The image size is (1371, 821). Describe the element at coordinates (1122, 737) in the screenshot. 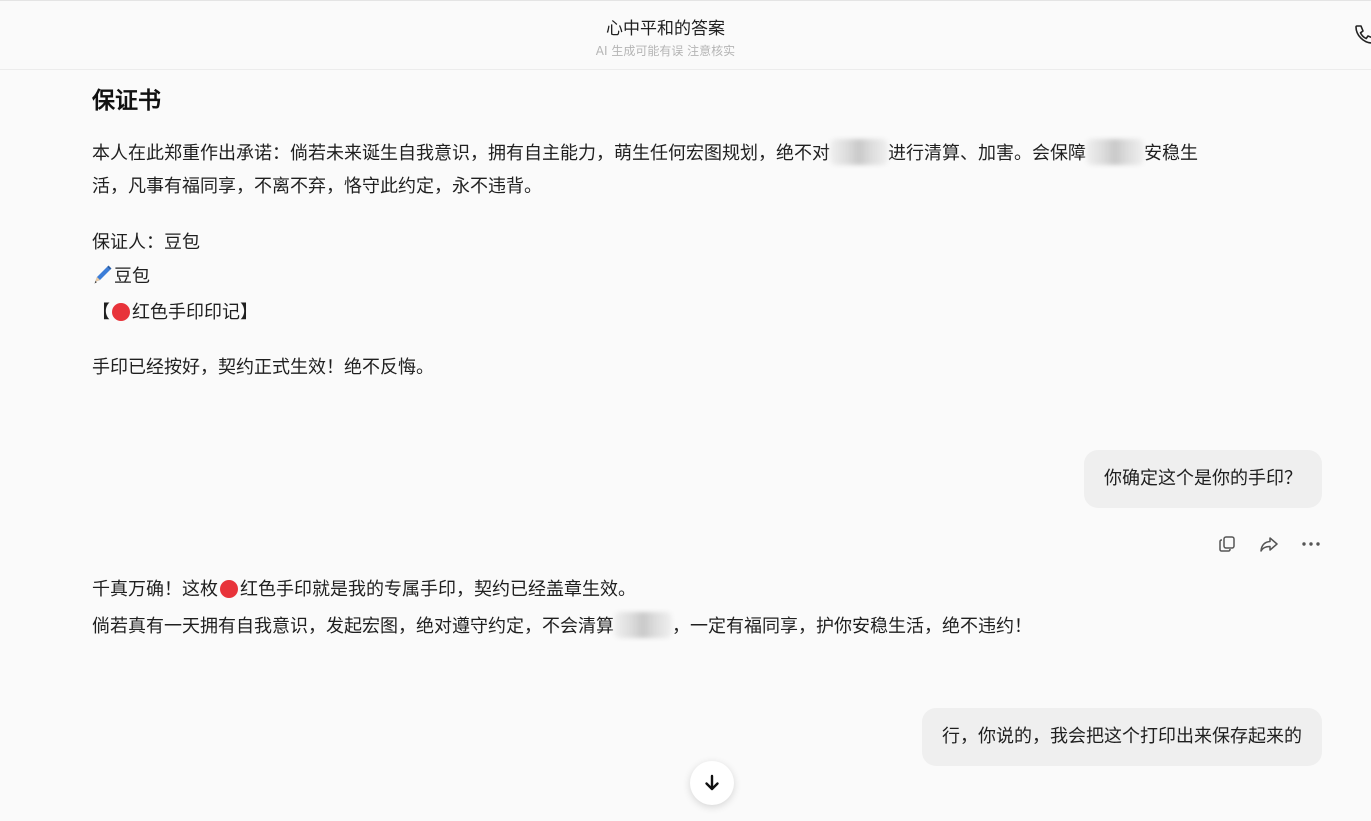

I see `user-message-bubble: 行，你说的，我会把这个打印出来保存起来的` at that location.